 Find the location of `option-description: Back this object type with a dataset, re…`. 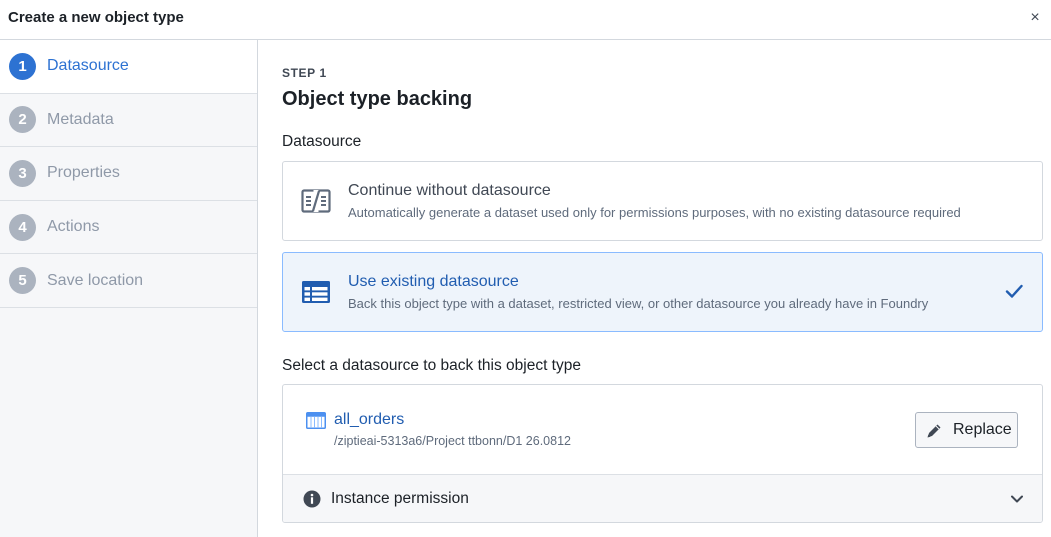

option-description: Back this object type with a dataset, re… is located at coordinates (638, 303).